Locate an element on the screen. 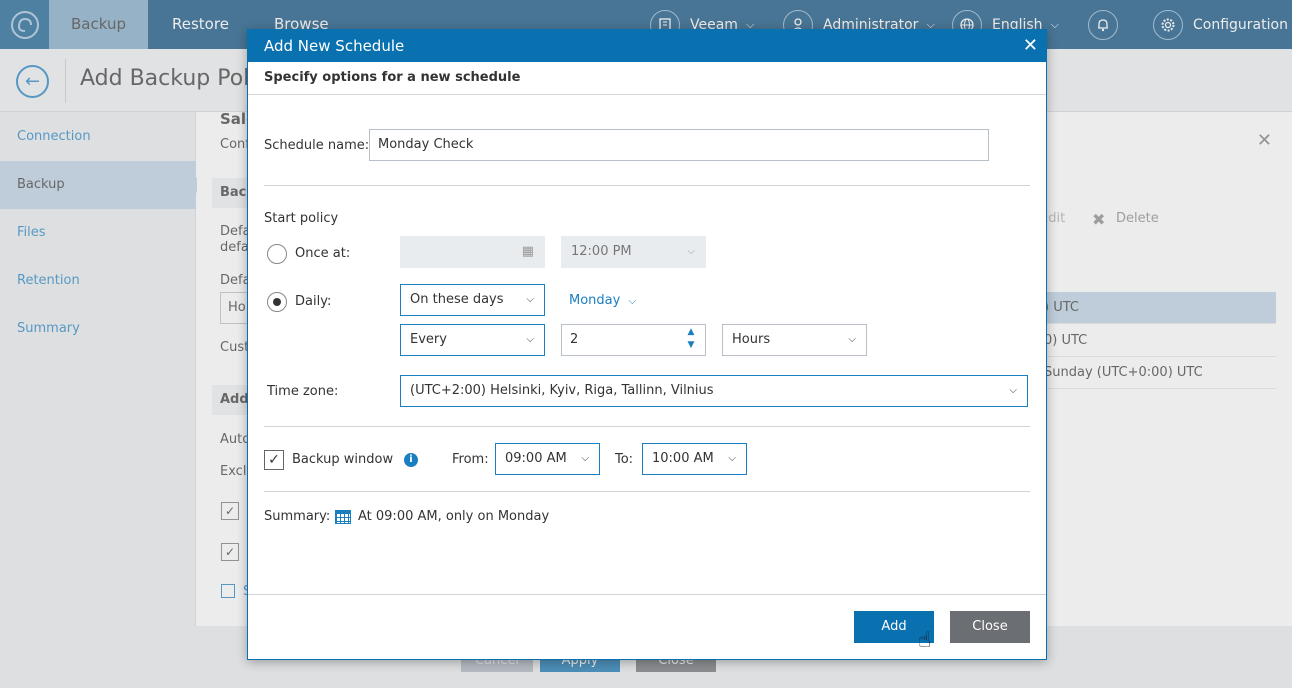  daily-label: Daily: is located at coordinates (313, 301).